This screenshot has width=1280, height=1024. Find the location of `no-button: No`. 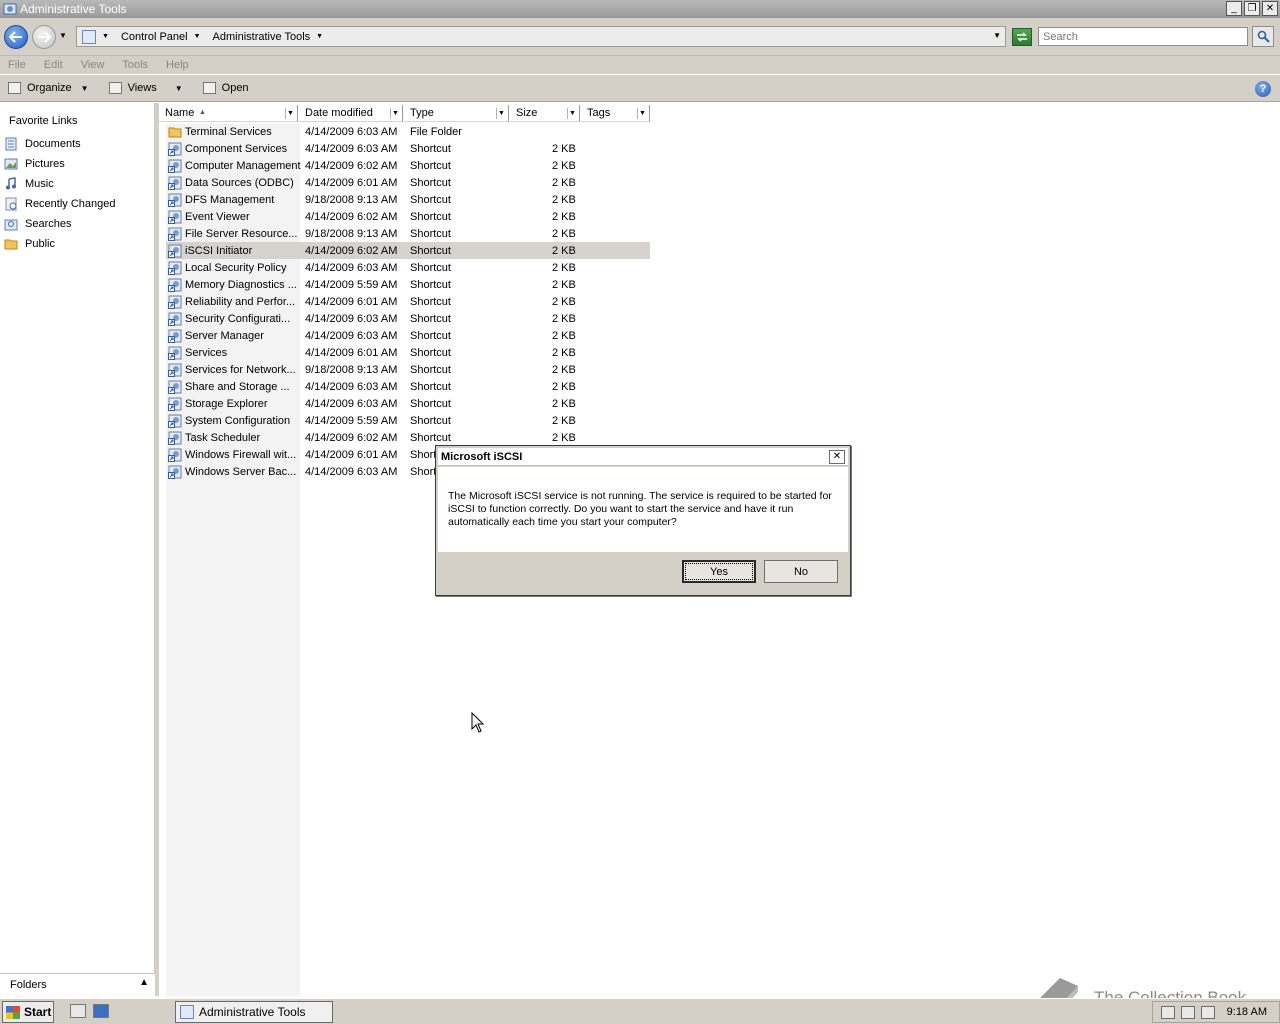

no-button: No is located at coordinates (801, 571).